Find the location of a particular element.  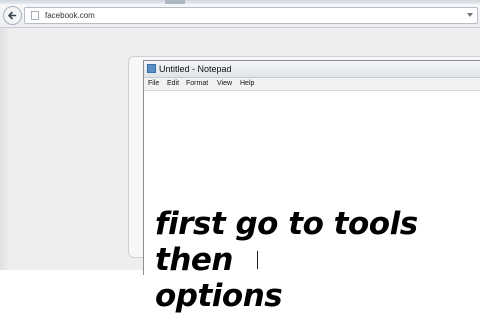

caption-line-1: first go to tools then is located at coordinates (286, 242).